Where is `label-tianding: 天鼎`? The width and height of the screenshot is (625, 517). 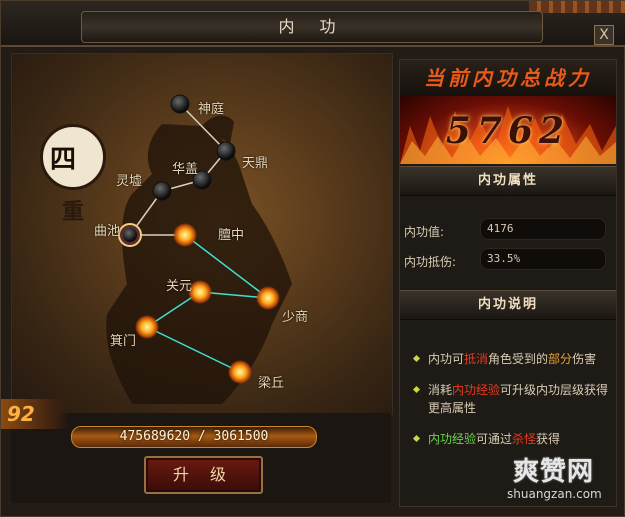
label-tianding: 天鼎 is located at coordinates (255, 163).